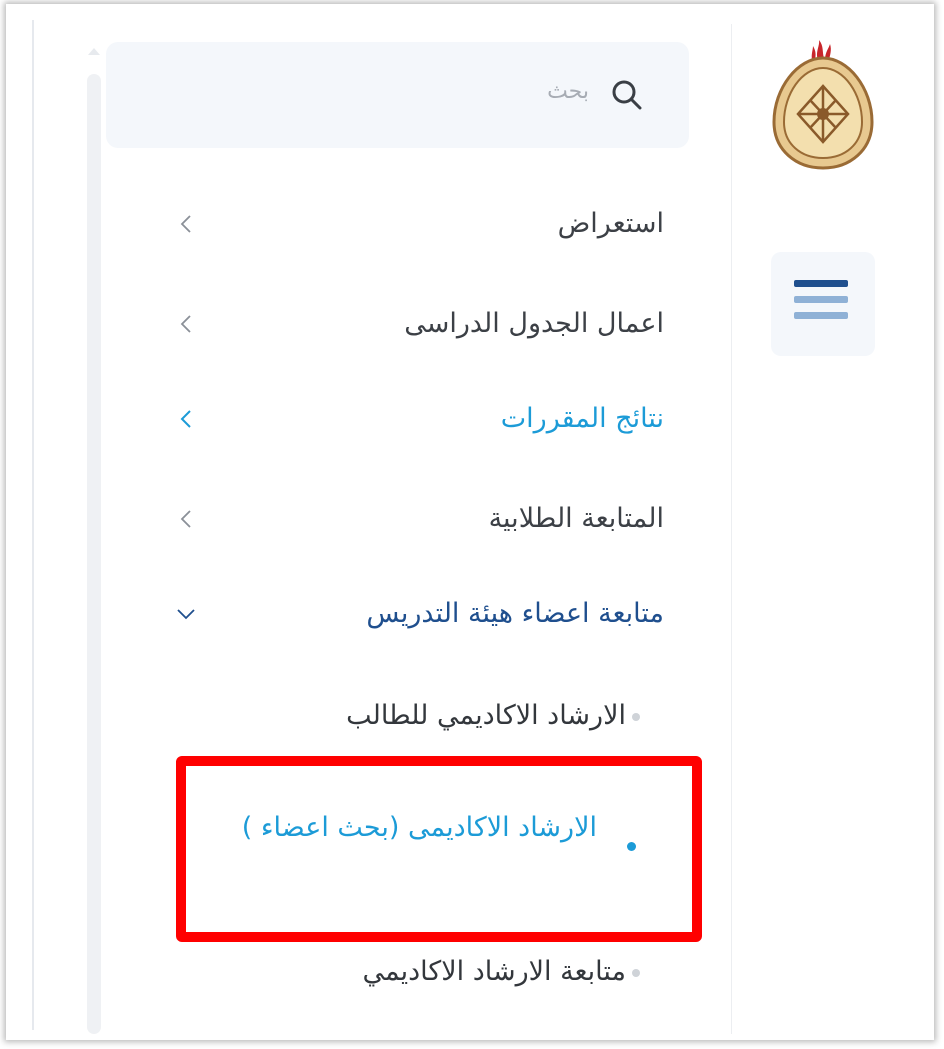  Describe the element at coordinates (94, 554) in the screenshot. I see `scrollbar-thumb` at that location.